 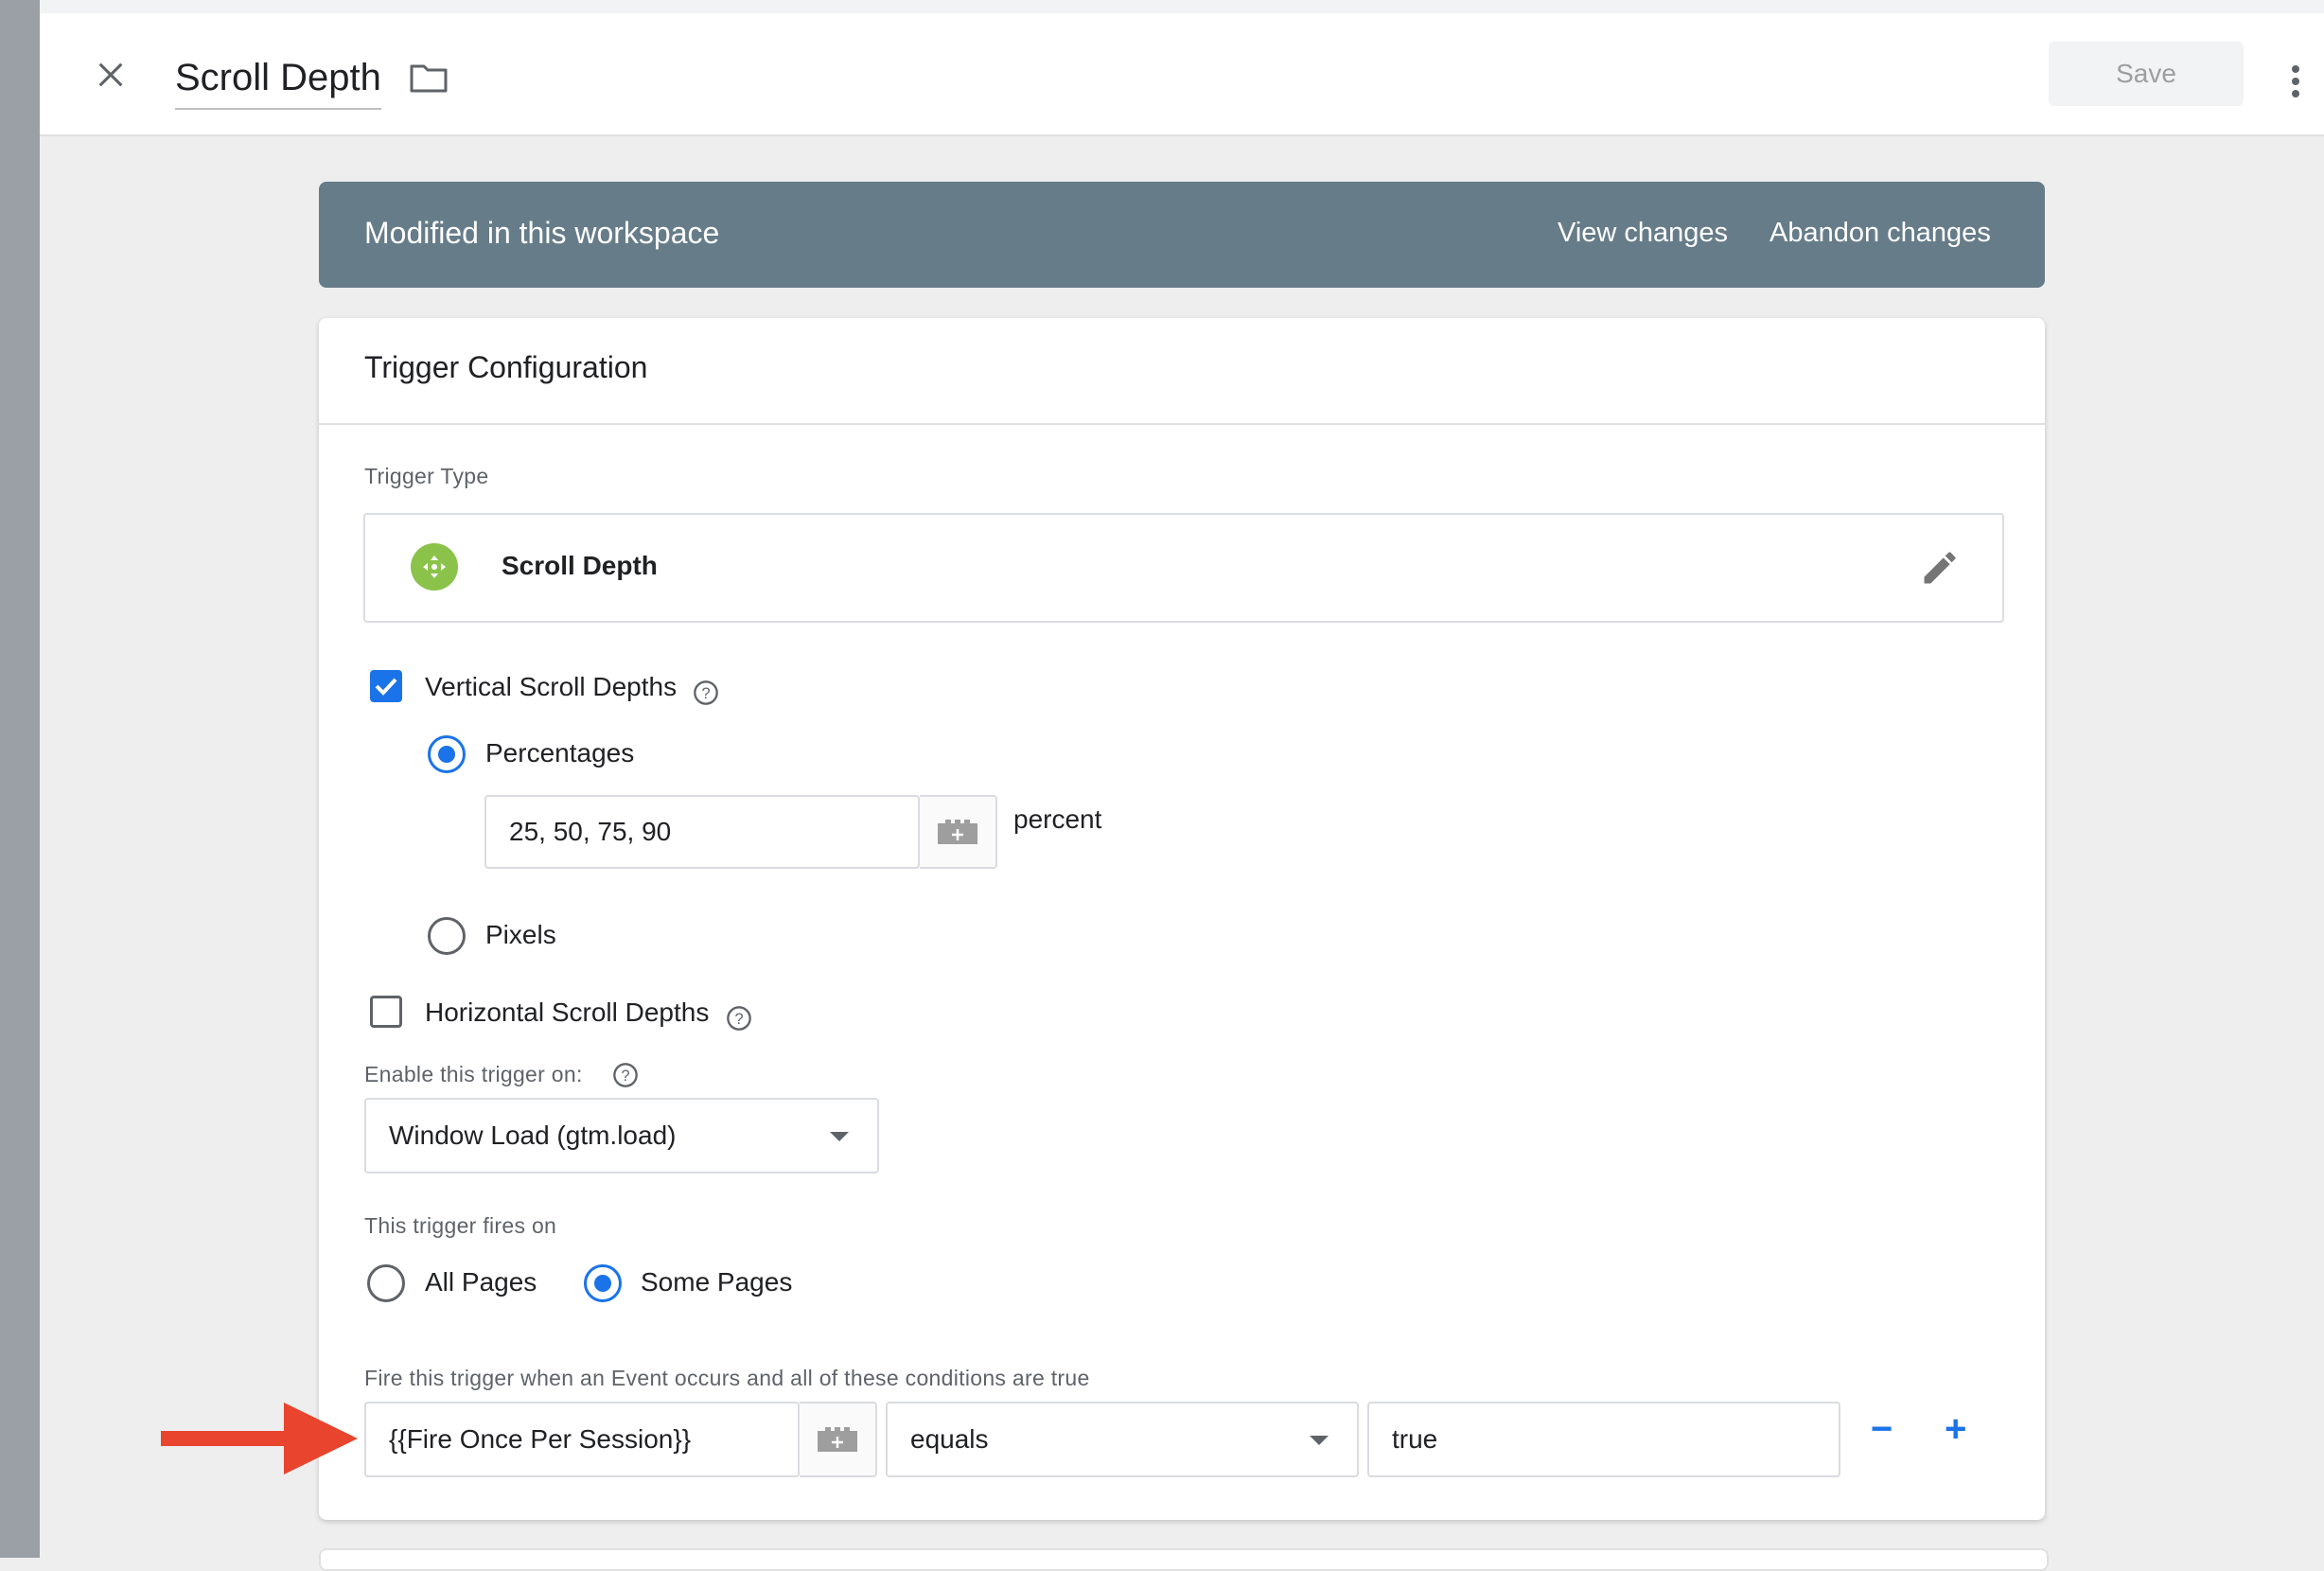 What do you see at coordinates (520, 935) in the screenshot?
I see `pixels-label: Pixels` at bounding box center [520, 935].